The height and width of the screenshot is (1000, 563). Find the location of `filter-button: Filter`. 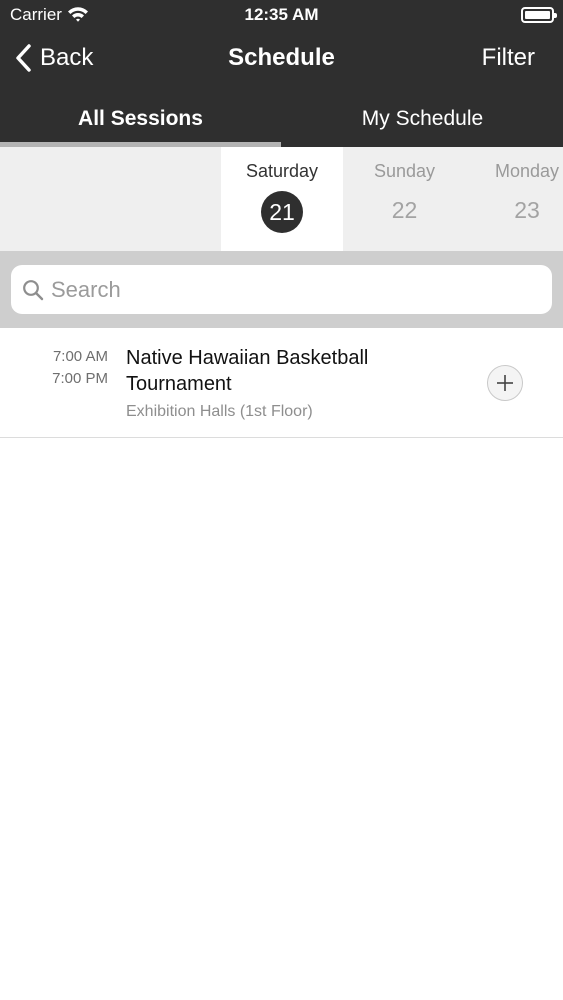

filter-button: Filter is located at coordinates (508, 58).